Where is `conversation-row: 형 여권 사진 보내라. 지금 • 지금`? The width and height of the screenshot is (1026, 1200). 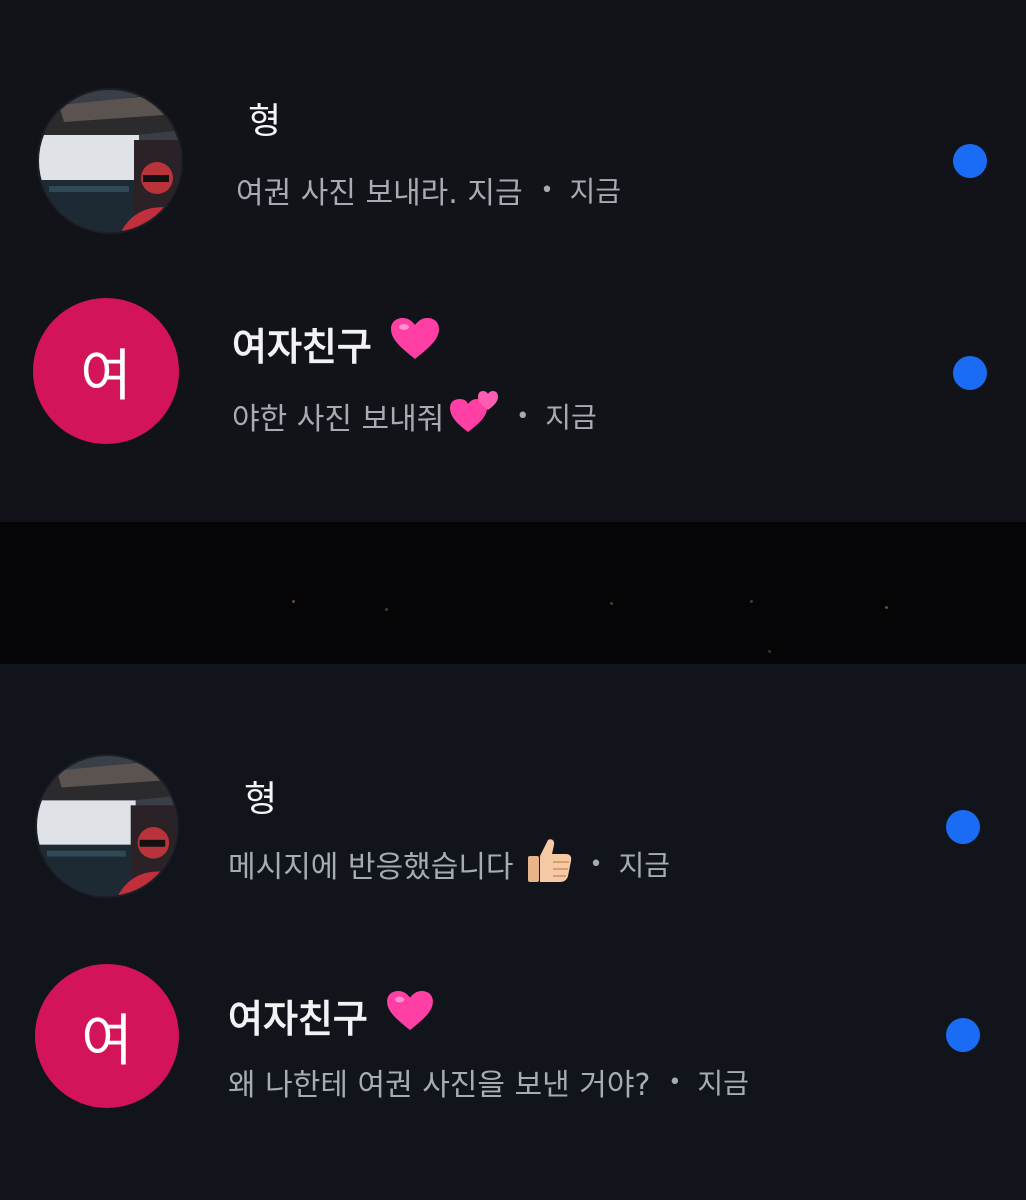
conversation-row: 형 여권 사진 보내라. 지금 • 지금 is located at coordinates (513, 163).